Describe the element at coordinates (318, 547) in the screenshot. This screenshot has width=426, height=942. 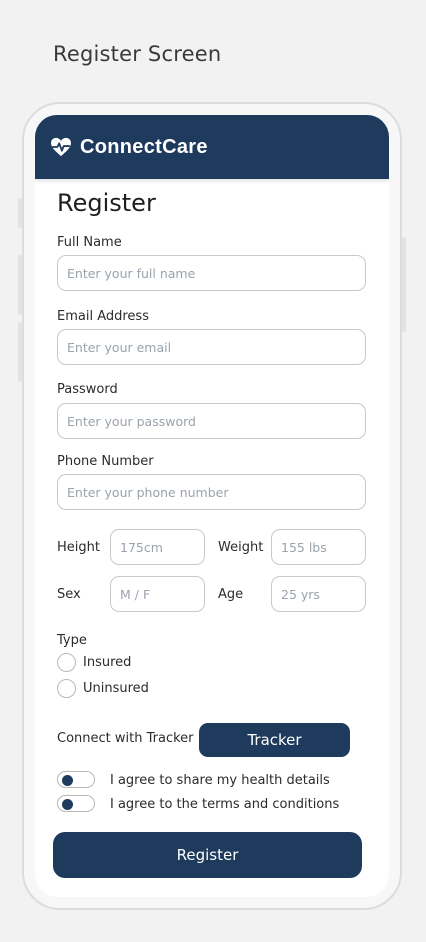
I see `weight-input` at that location.